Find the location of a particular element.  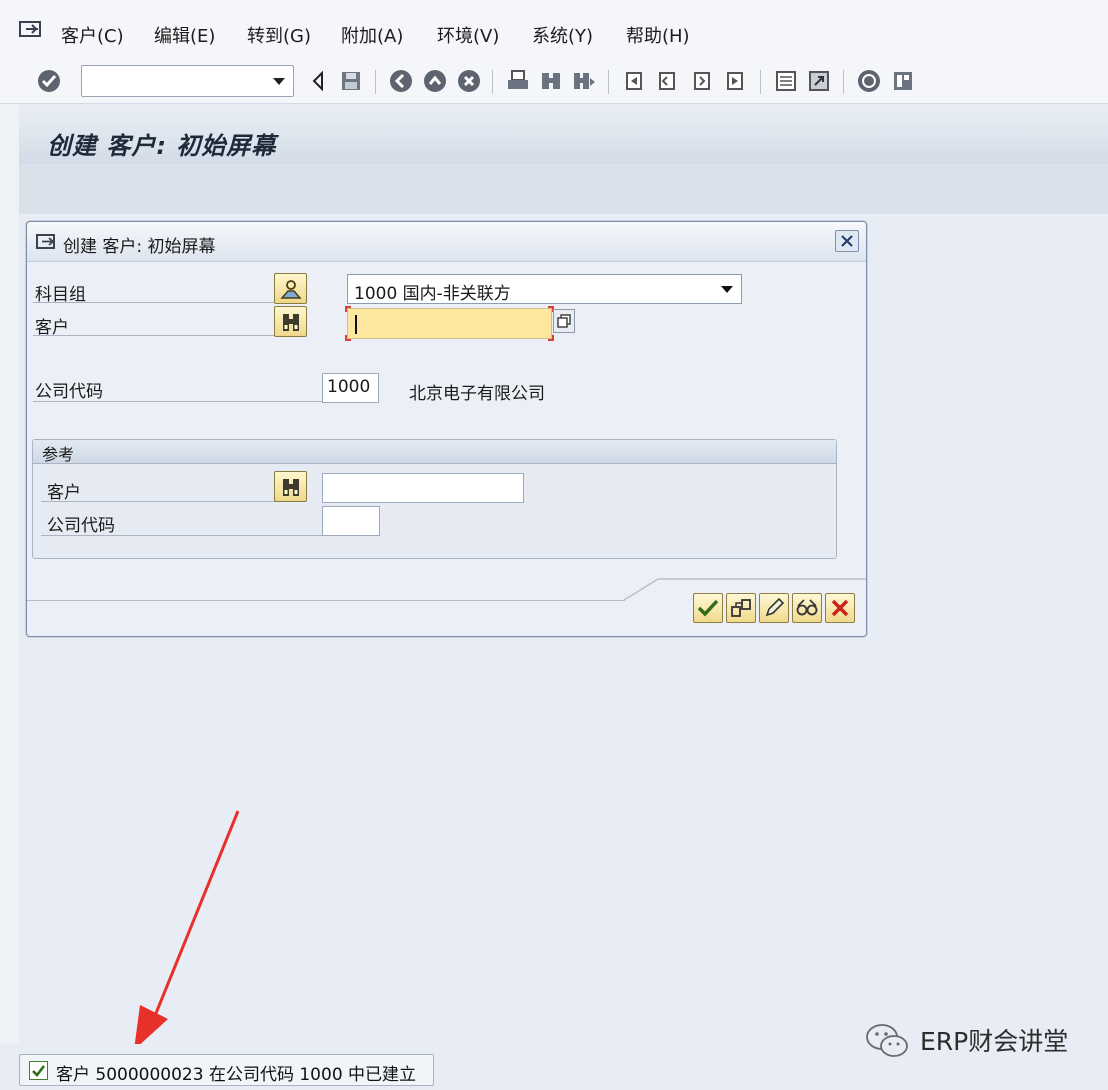

dialog-menu-icon is located at coordinates (47, 242).